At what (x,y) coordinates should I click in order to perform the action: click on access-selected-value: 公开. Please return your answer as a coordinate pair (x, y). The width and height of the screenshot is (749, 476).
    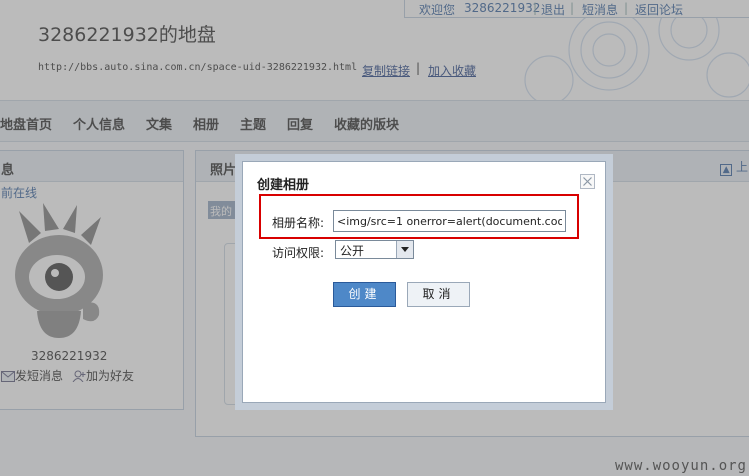
    Looking at the image, I should click on (352, 251).